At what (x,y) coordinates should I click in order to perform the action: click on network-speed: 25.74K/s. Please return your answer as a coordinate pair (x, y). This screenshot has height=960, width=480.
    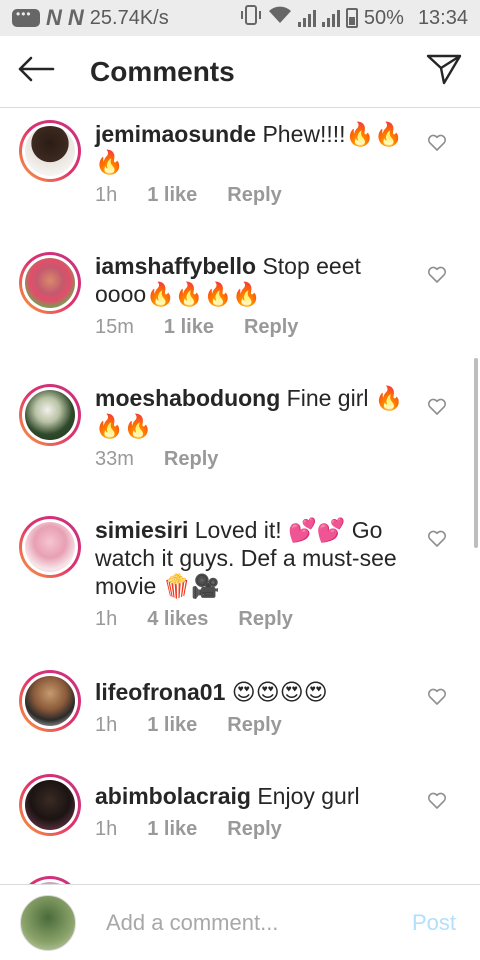
    Looking at the image, I should click on (129, 17).